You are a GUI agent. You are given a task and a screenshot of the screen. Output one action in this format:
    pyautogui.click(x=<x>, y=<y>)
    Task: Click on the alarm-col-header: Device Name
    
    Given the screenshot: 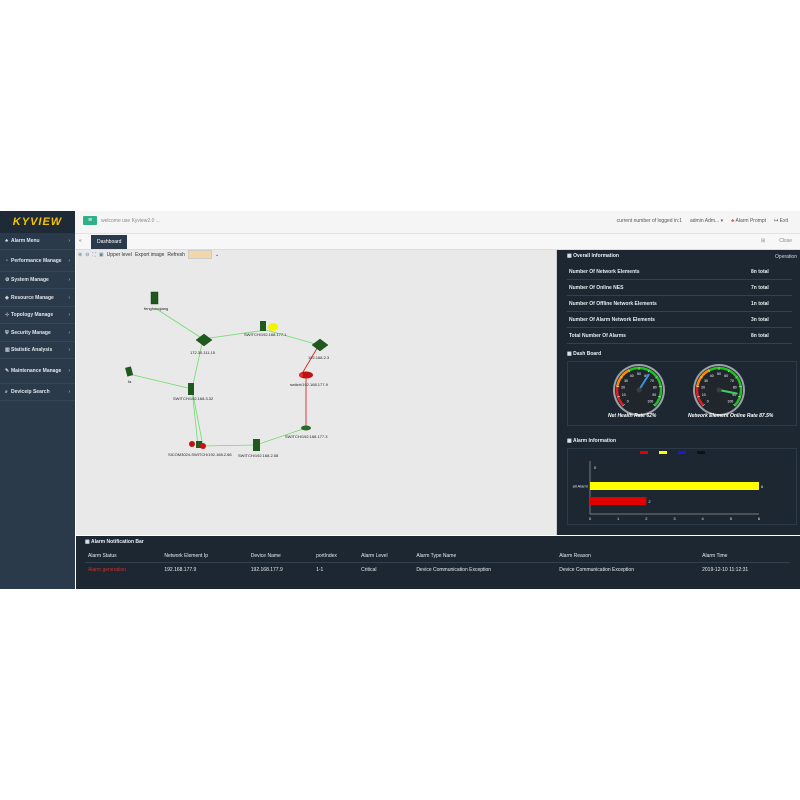 What is the action you would take?
    pyautogui.click(x=280, y=556)
    